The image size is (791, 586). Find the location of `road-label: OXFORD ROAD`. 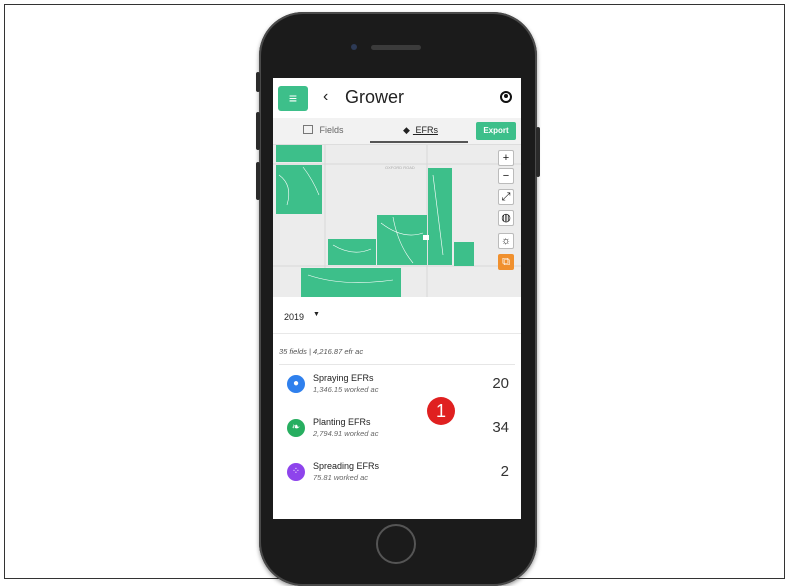

road-label: OXFORD ROAD is located at coordinates (400, 167).